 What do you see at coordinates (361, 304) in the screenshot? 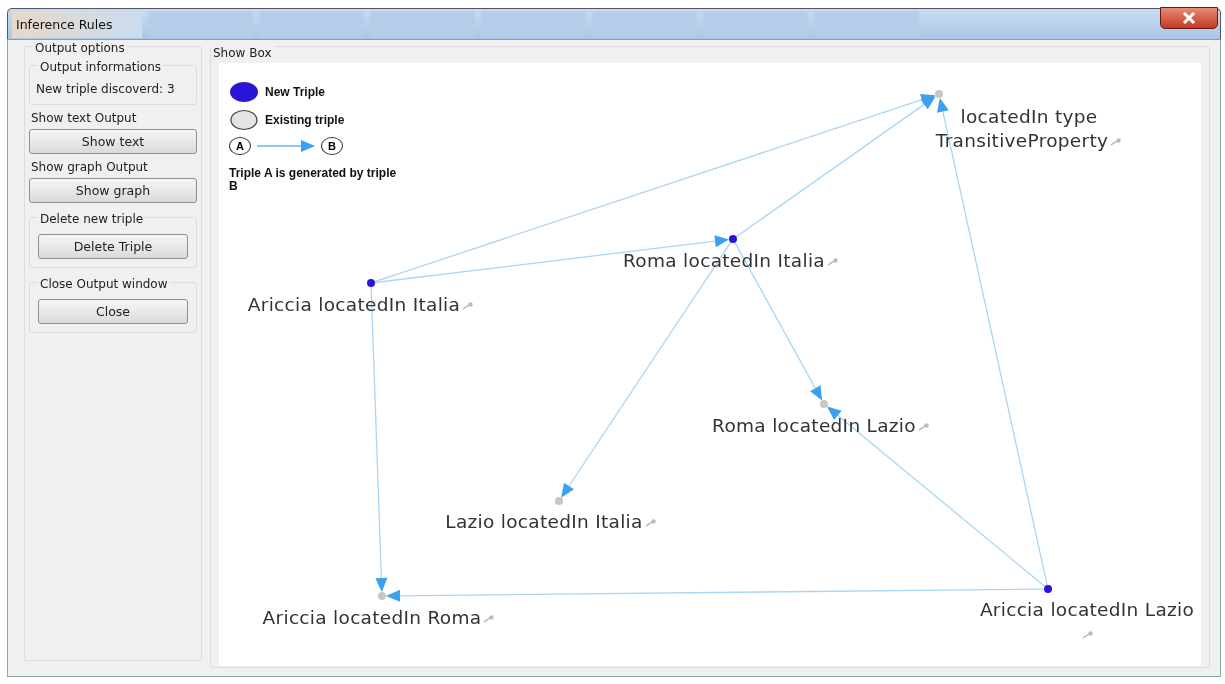
I see `node-label: Ariccia locatedIn Italia` at bounding box center [361, 304].